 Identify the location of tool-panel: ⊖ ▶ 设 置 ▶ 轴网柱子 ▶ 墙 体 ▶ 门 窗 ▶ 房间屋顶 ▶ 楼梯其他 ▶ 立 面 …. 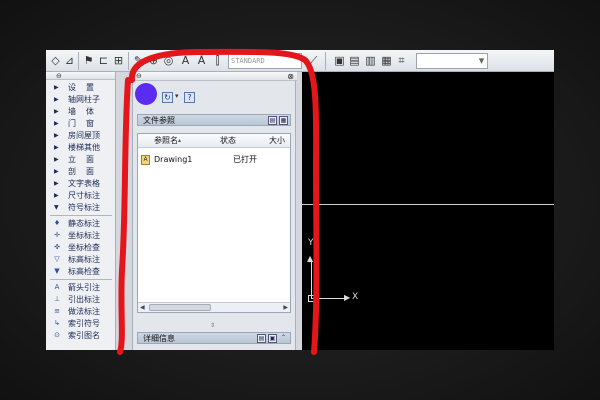
(81, 211).